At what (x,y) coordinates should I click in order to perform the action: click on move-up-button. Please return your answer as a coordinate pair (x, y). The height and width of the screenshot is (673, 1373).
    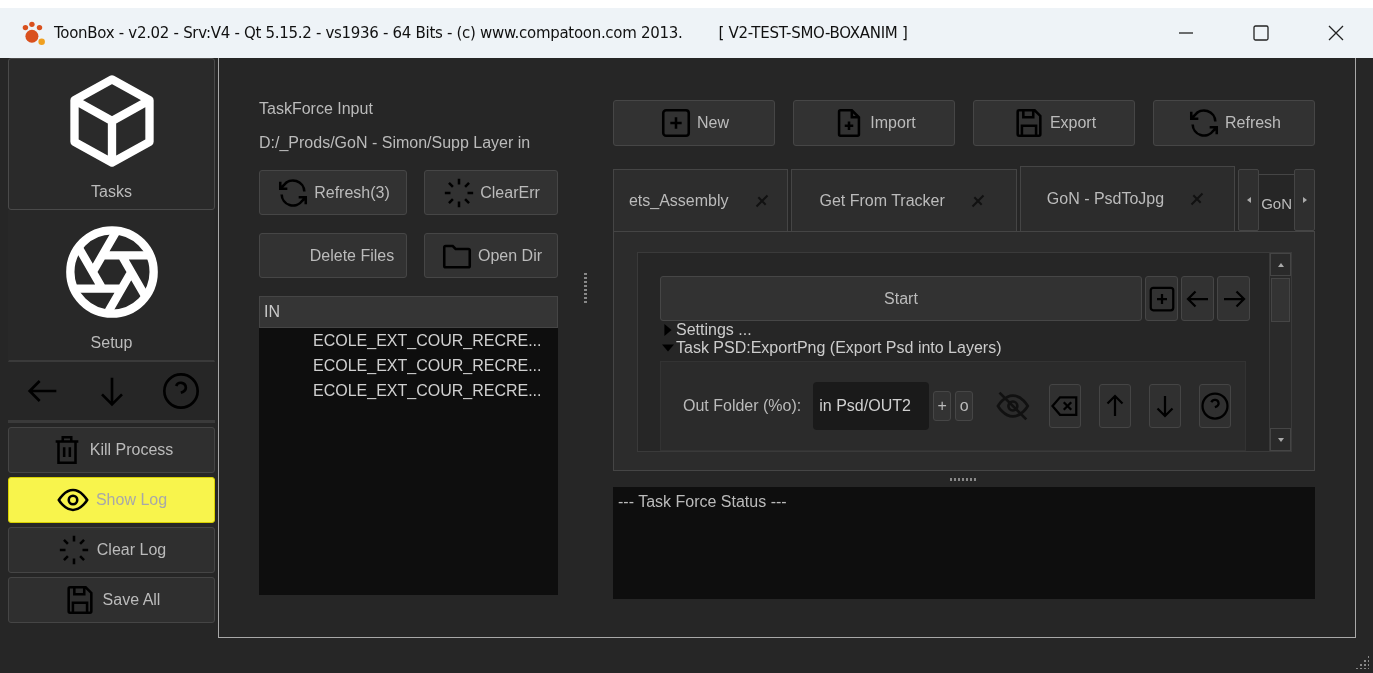
    Looking at the image, I should click on (1115, 406).